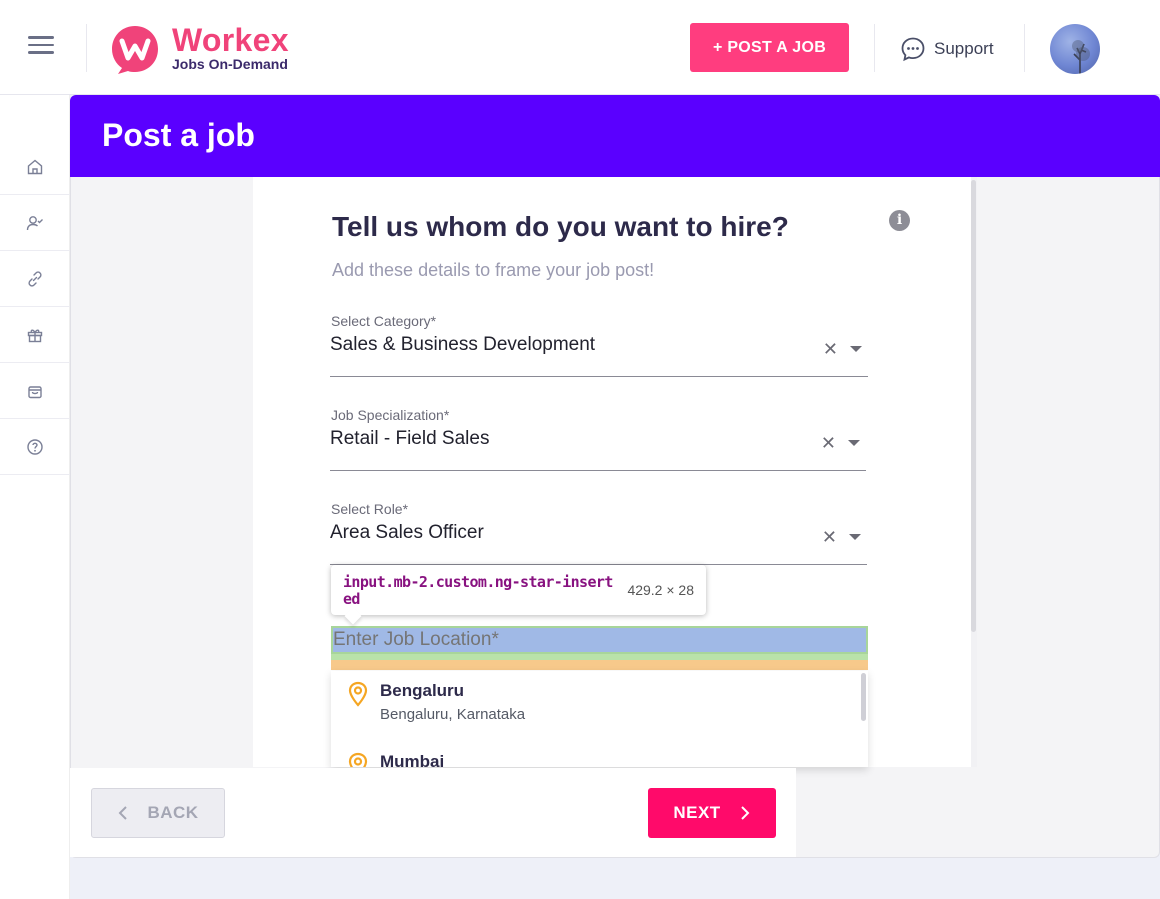  I want to click on category-label: Select Category*, so click(384, 321).